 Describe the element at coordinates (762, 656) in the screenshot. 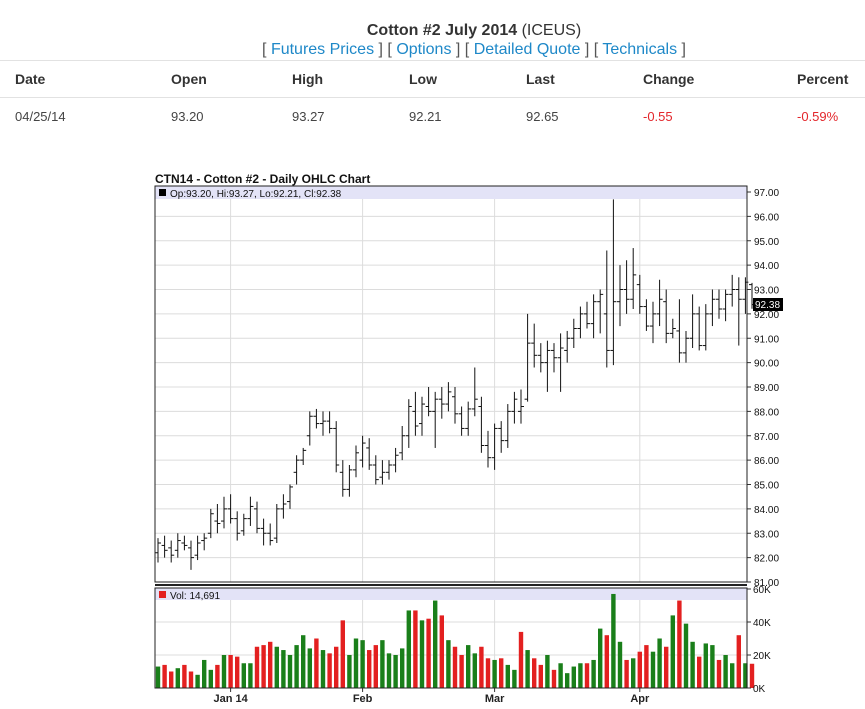

I see `volume-tick-label: 20K` at that location.